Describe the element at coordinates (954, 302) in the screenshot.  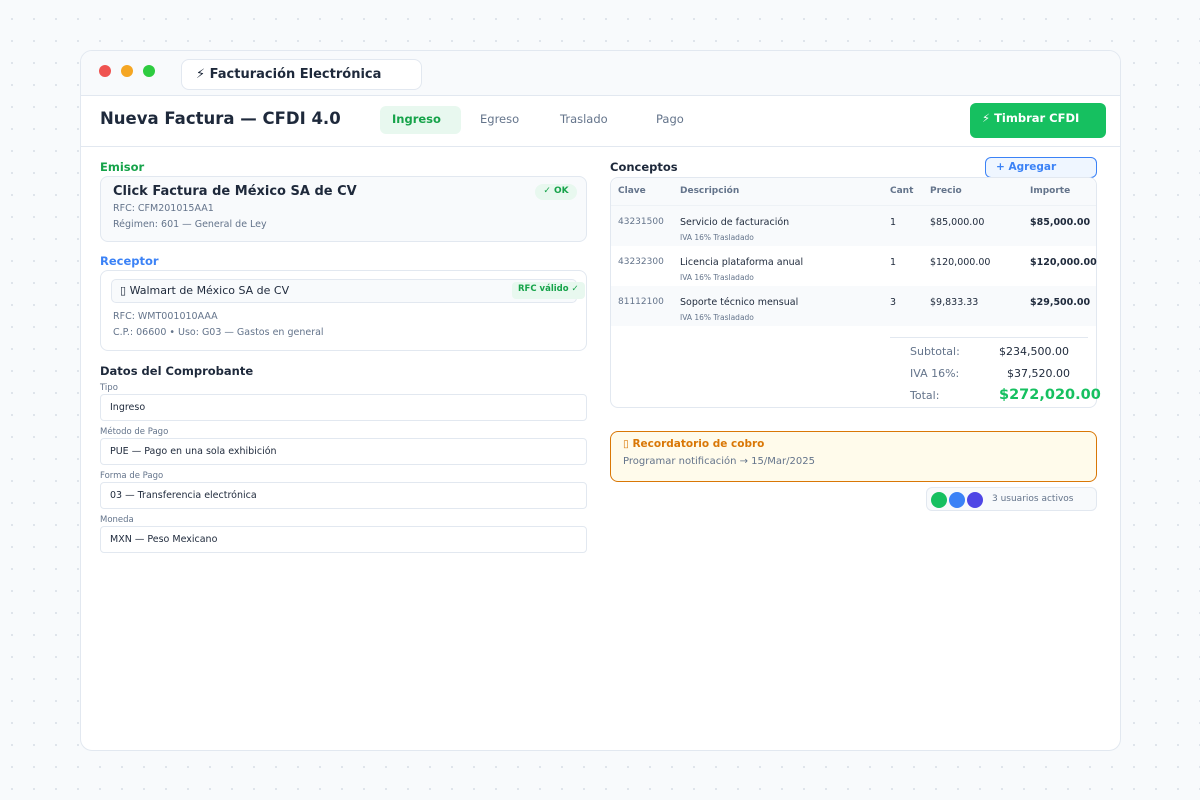
I see `row-precio: $9,833.33` at that location.